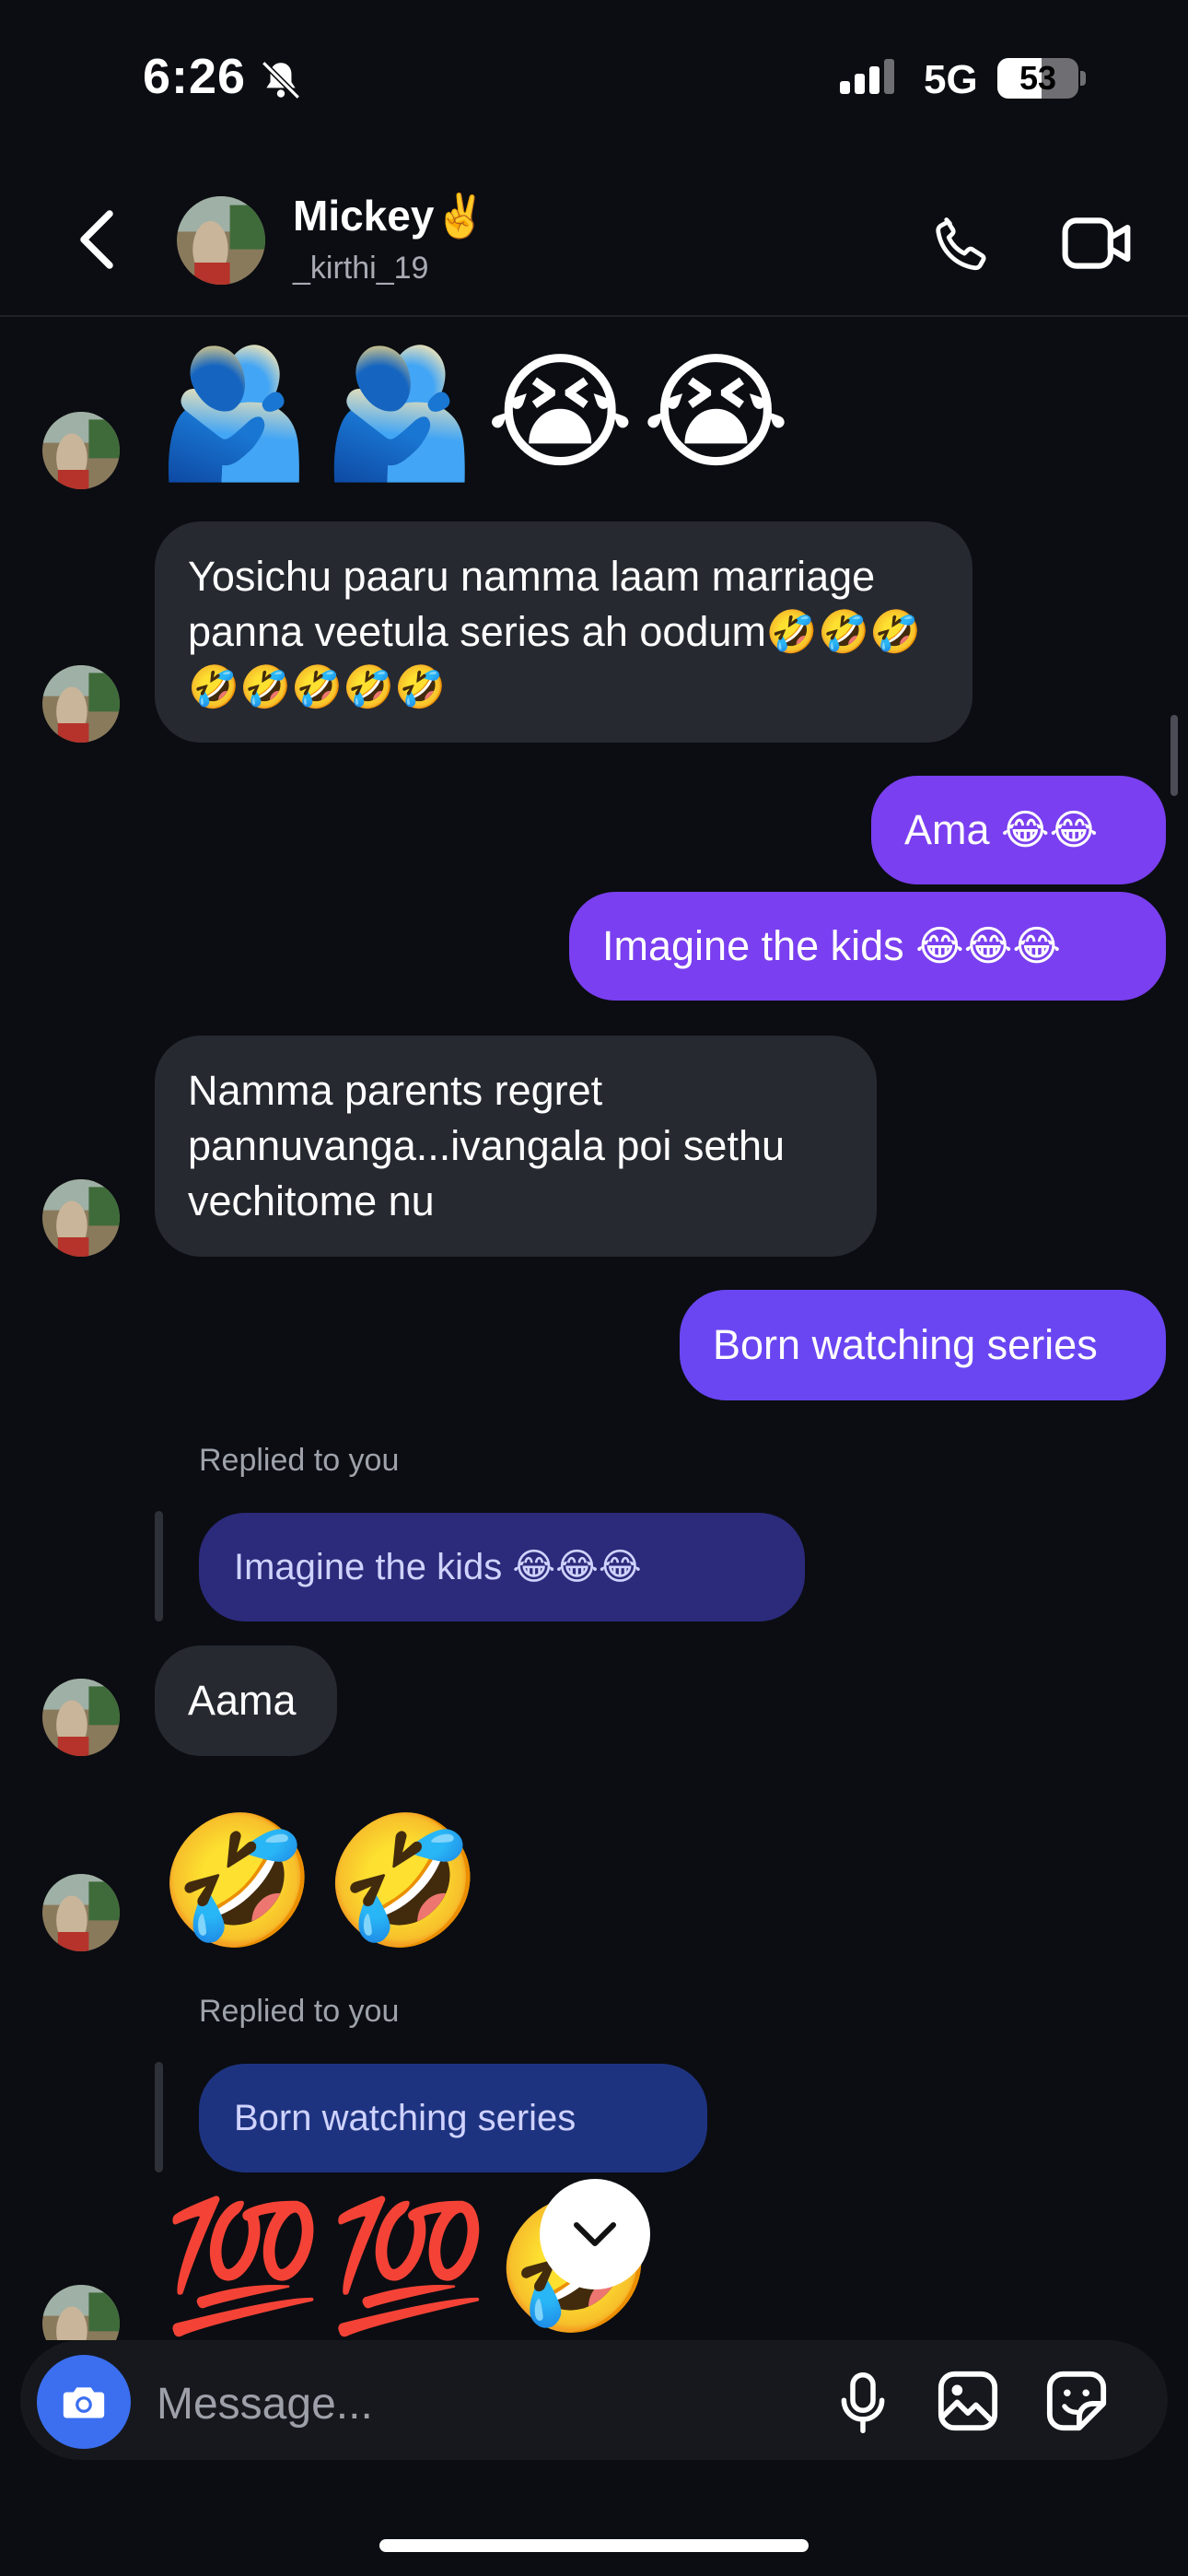 The width and height of the screenshot is (1188, 2576). What do you see at coordinates (594, 316) in the screenshot?
I see `header-divider` at bounding box center [594, 316].